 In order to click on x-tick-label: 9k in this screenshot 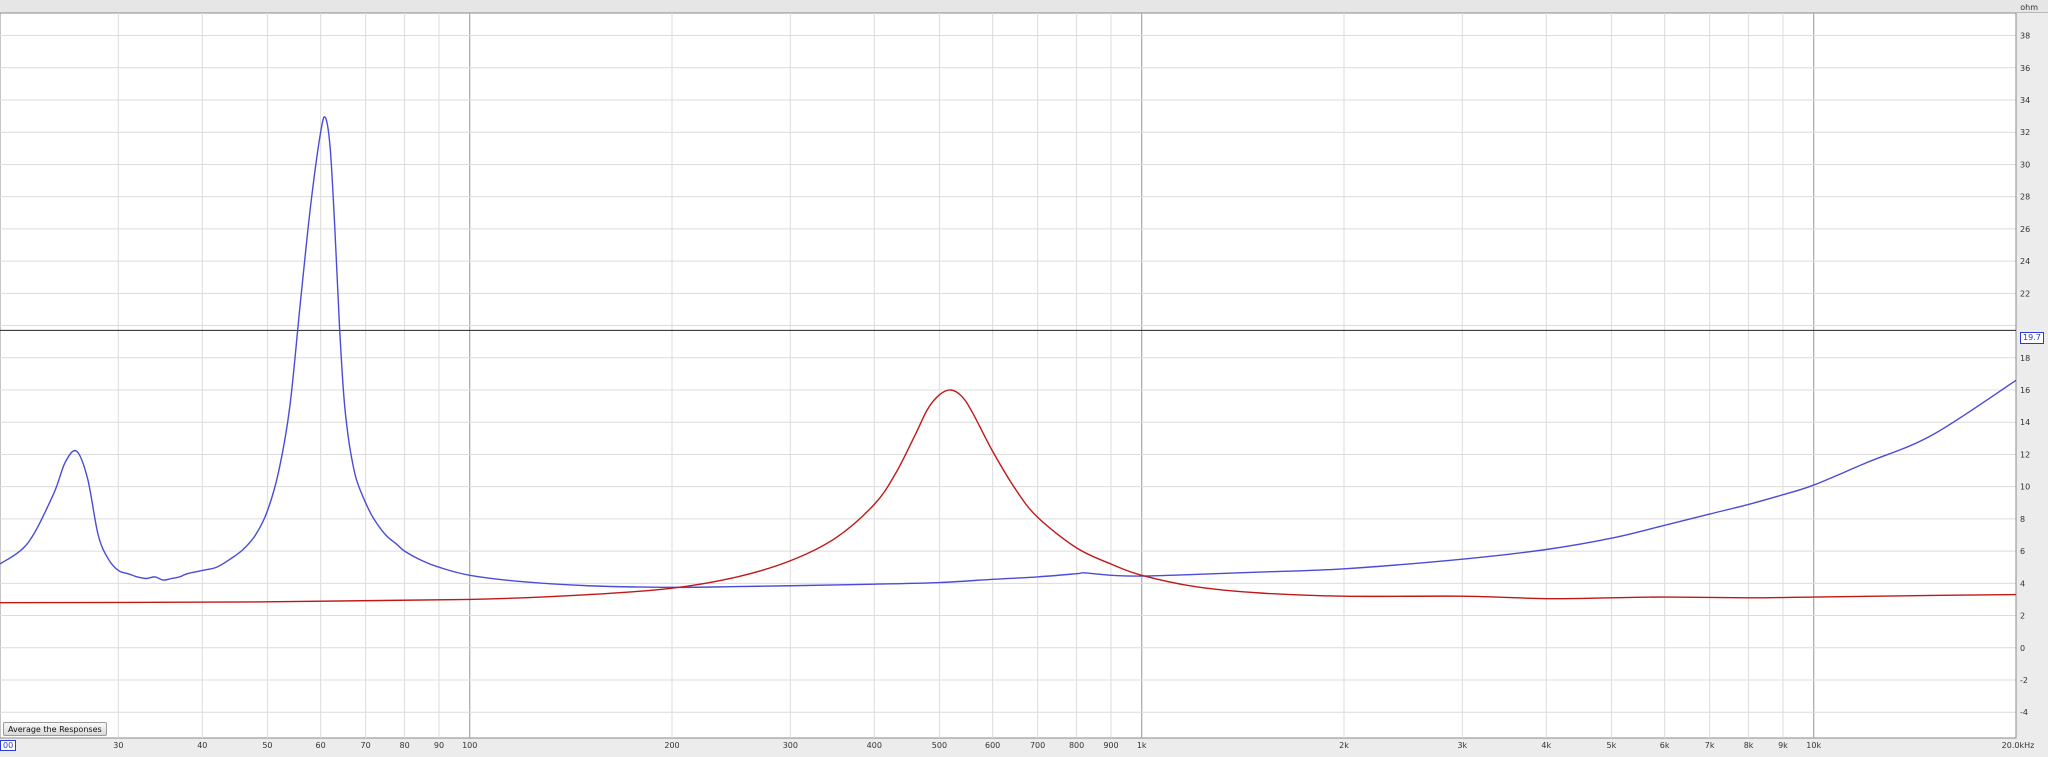, I will do `click(1783, 745)`.